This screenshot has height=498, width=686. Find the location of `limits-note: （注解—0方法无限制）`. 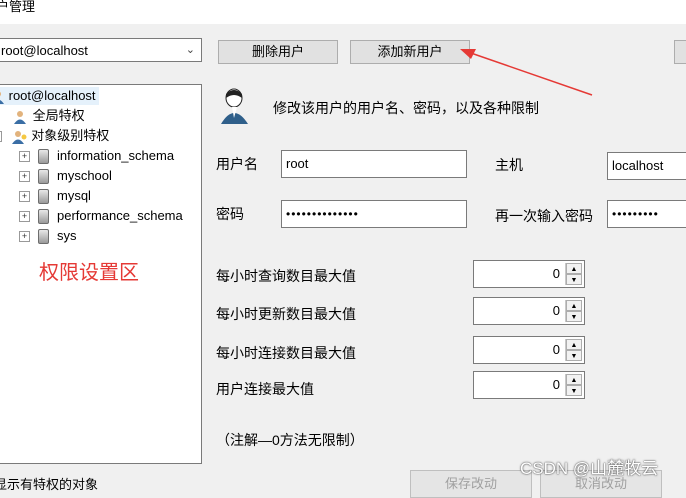

limits-note: （注解—0方法无限制） is located at coordinates (290, 440).